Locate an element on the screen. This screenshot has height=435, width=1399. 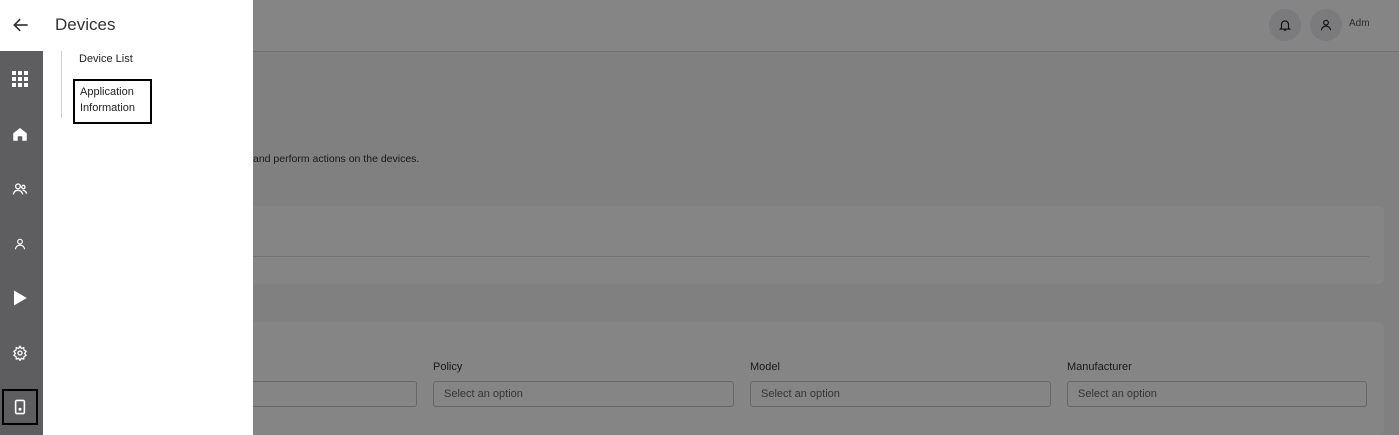
user-icon is located at coordinates (20, 244).